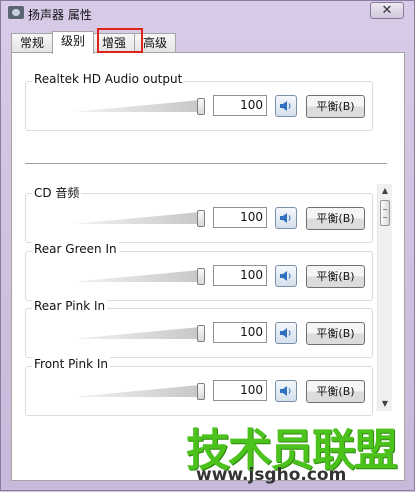 The image size is (415, 492). I want to click on scroll-down-arrow-icon: ▼, so click(385, 404).